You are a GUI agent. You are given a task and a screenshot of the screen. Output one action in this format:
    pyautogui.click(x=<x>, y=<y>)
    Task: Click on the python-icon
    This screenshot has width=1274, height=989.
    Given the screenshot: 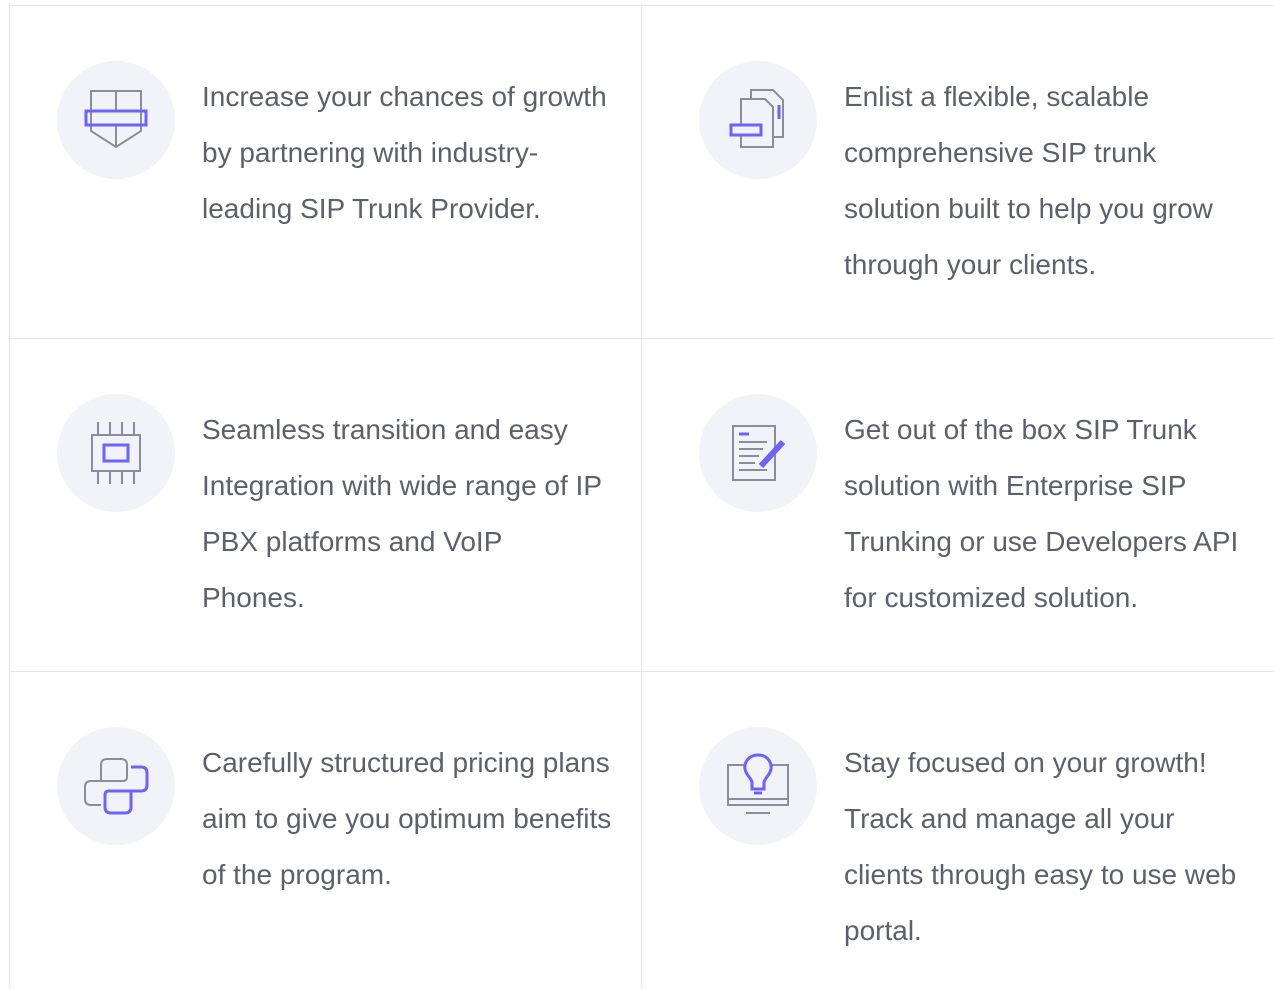 What is the action you would take?
    pyautogui.click(x=116, y=786)
    